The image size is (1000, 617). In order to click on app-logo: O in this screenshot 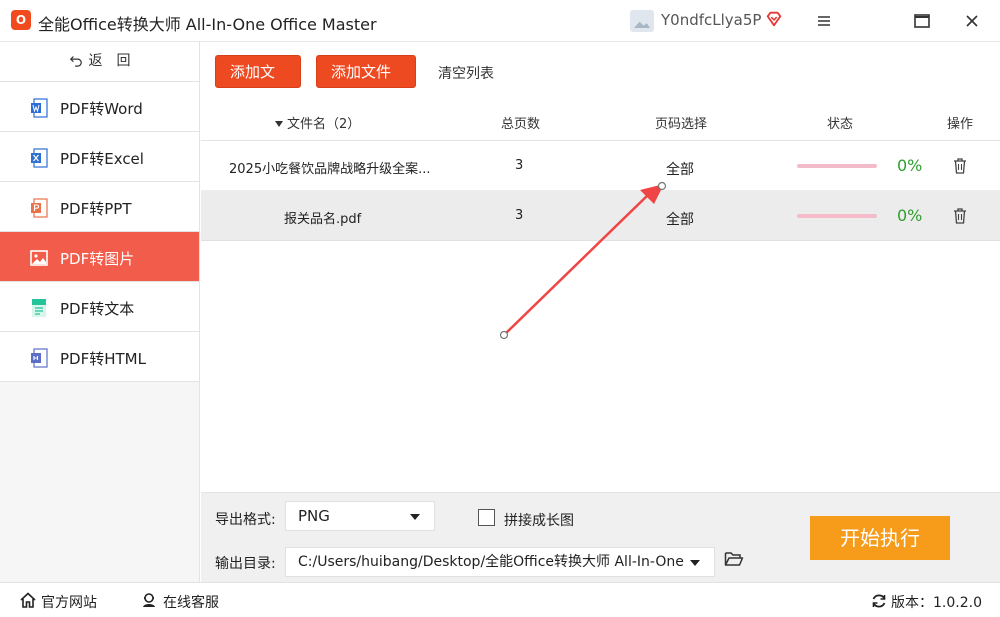, I will do `click(21, 20)`.